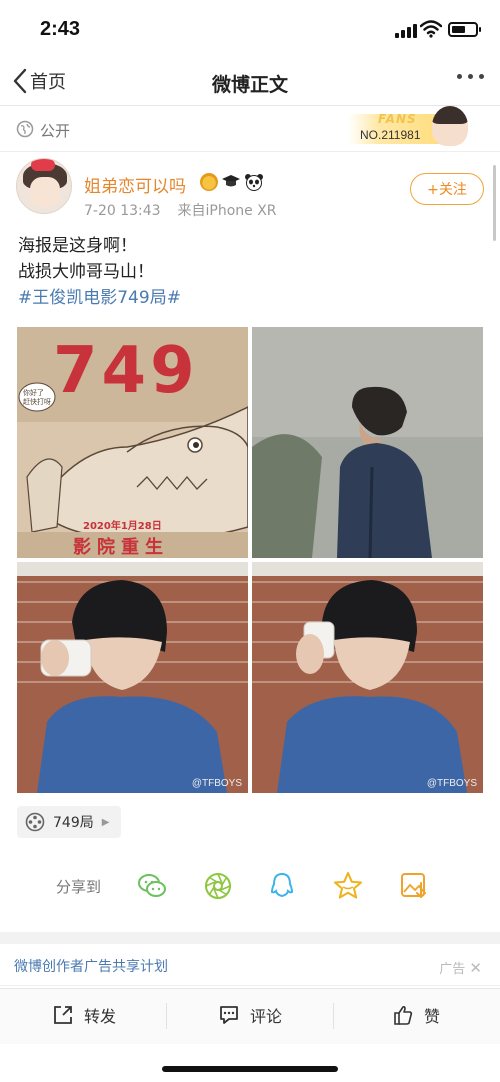 Image resolution: width=500 pixels, height=1082 pixels. I want to click on film-reel-icon, so click(35, 822).